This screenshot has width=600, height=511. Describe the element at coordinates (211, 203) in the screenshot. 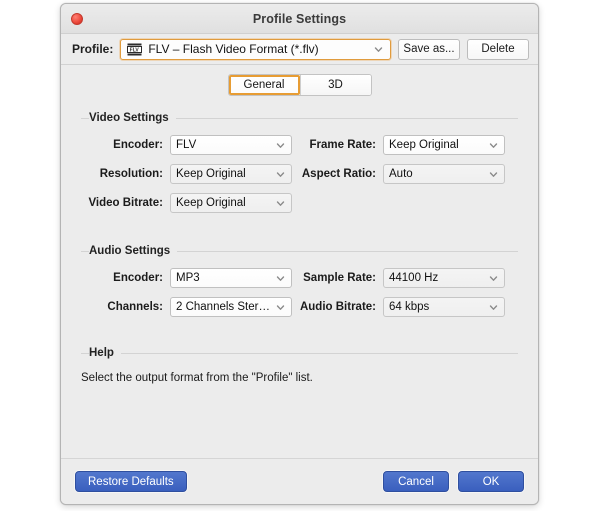

I see `video-bitrate-value: Keep Original` at that location.